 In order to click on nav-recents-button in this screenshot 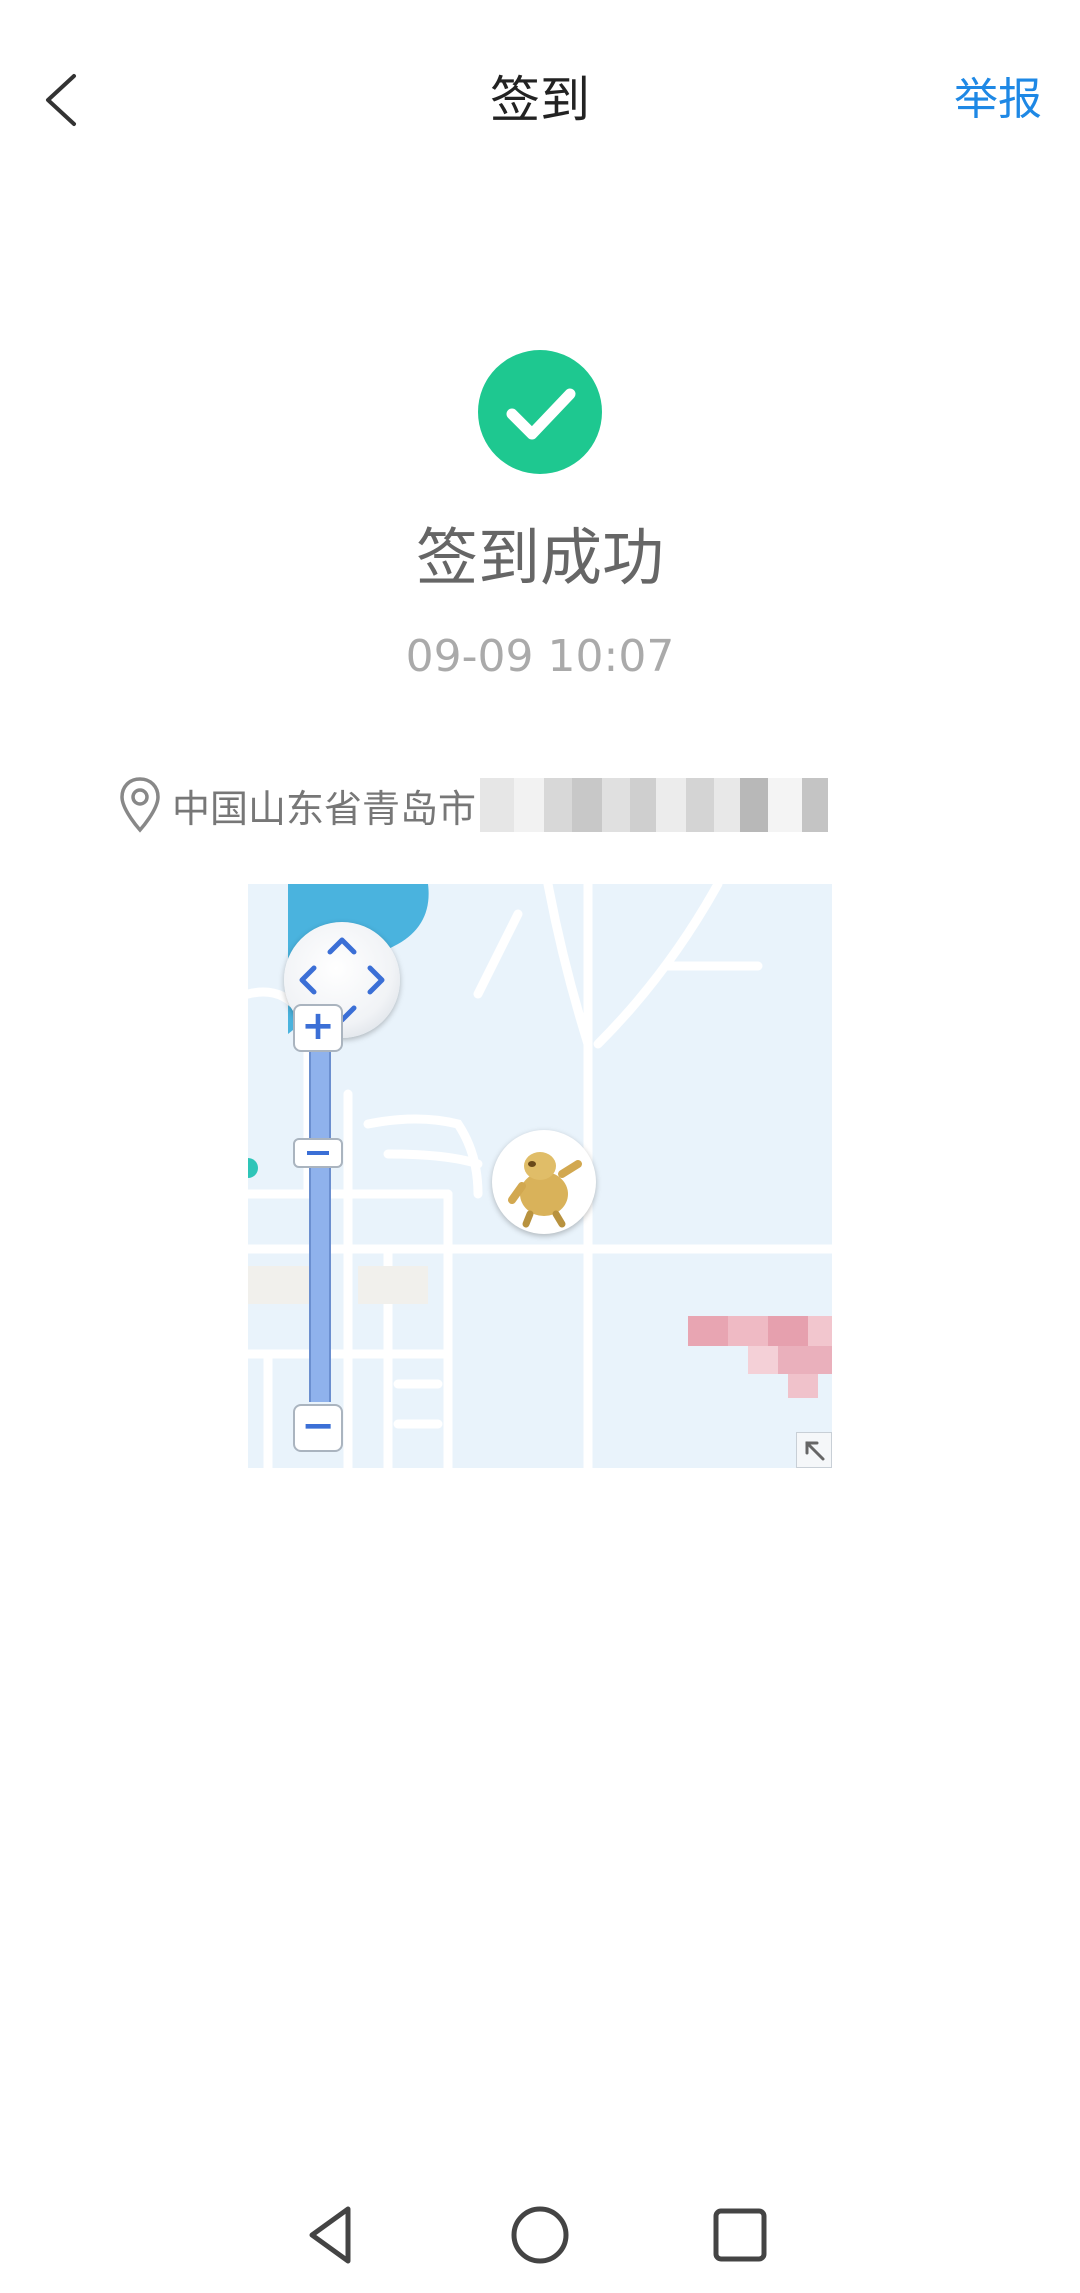, I will do `click(740, 2235)`.